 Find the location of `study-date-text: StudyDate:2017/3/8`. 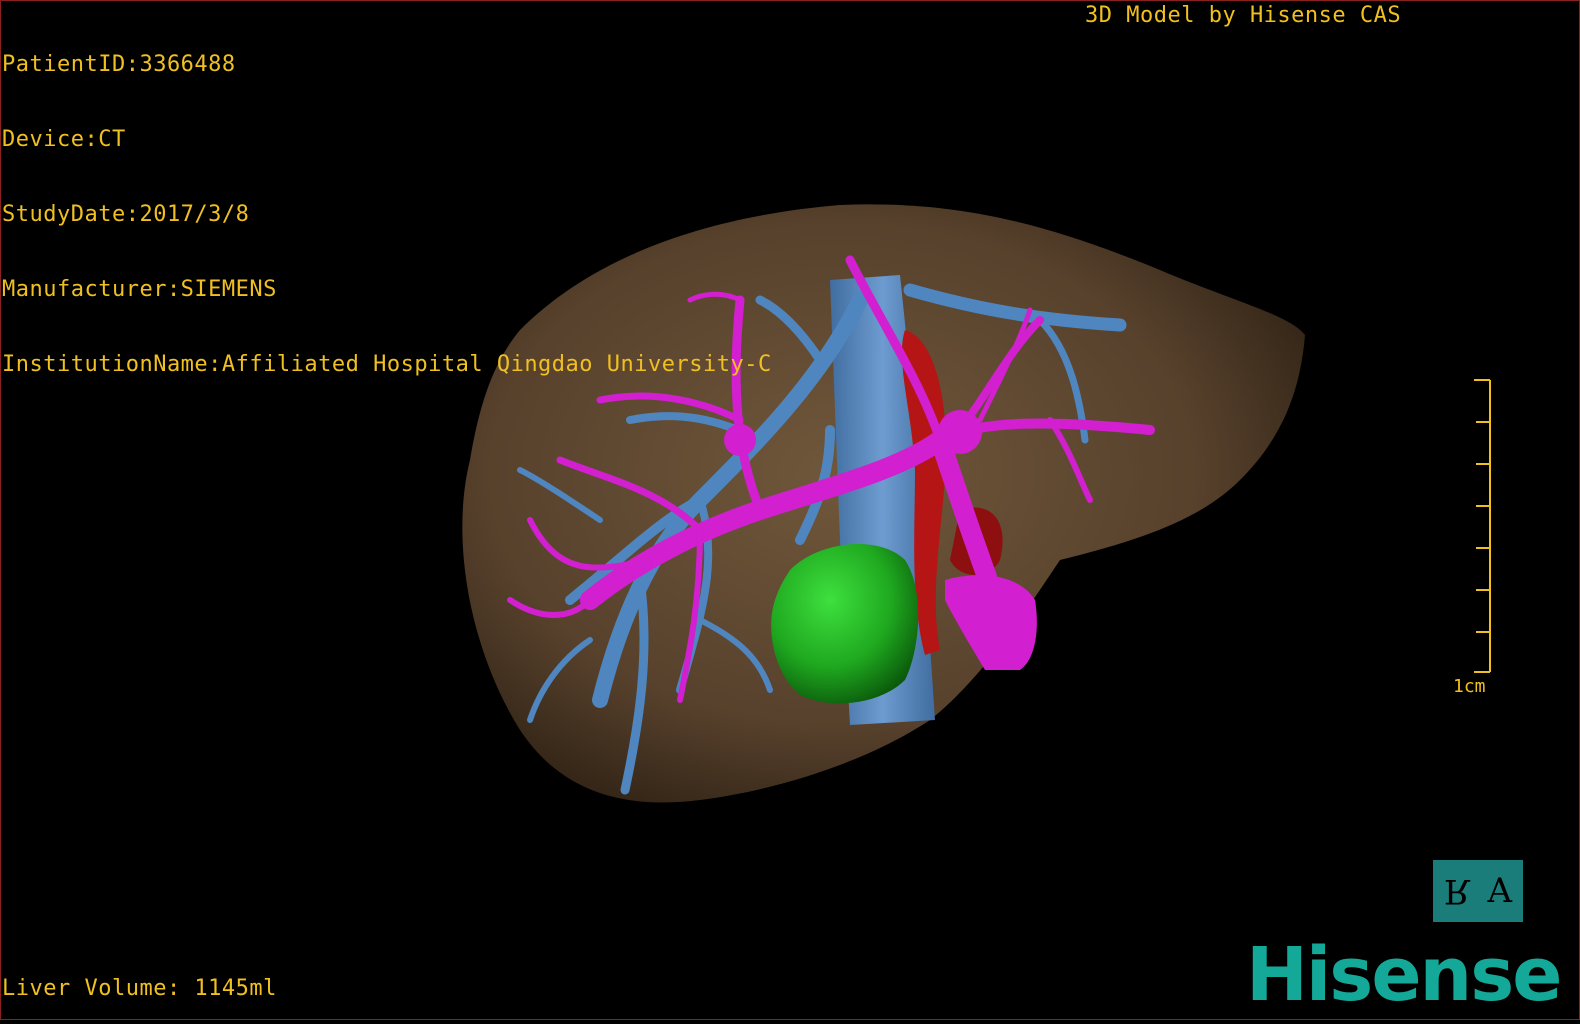

study-date-text: StudyDate:2017/3/8 is located at coordinates (126, 214).